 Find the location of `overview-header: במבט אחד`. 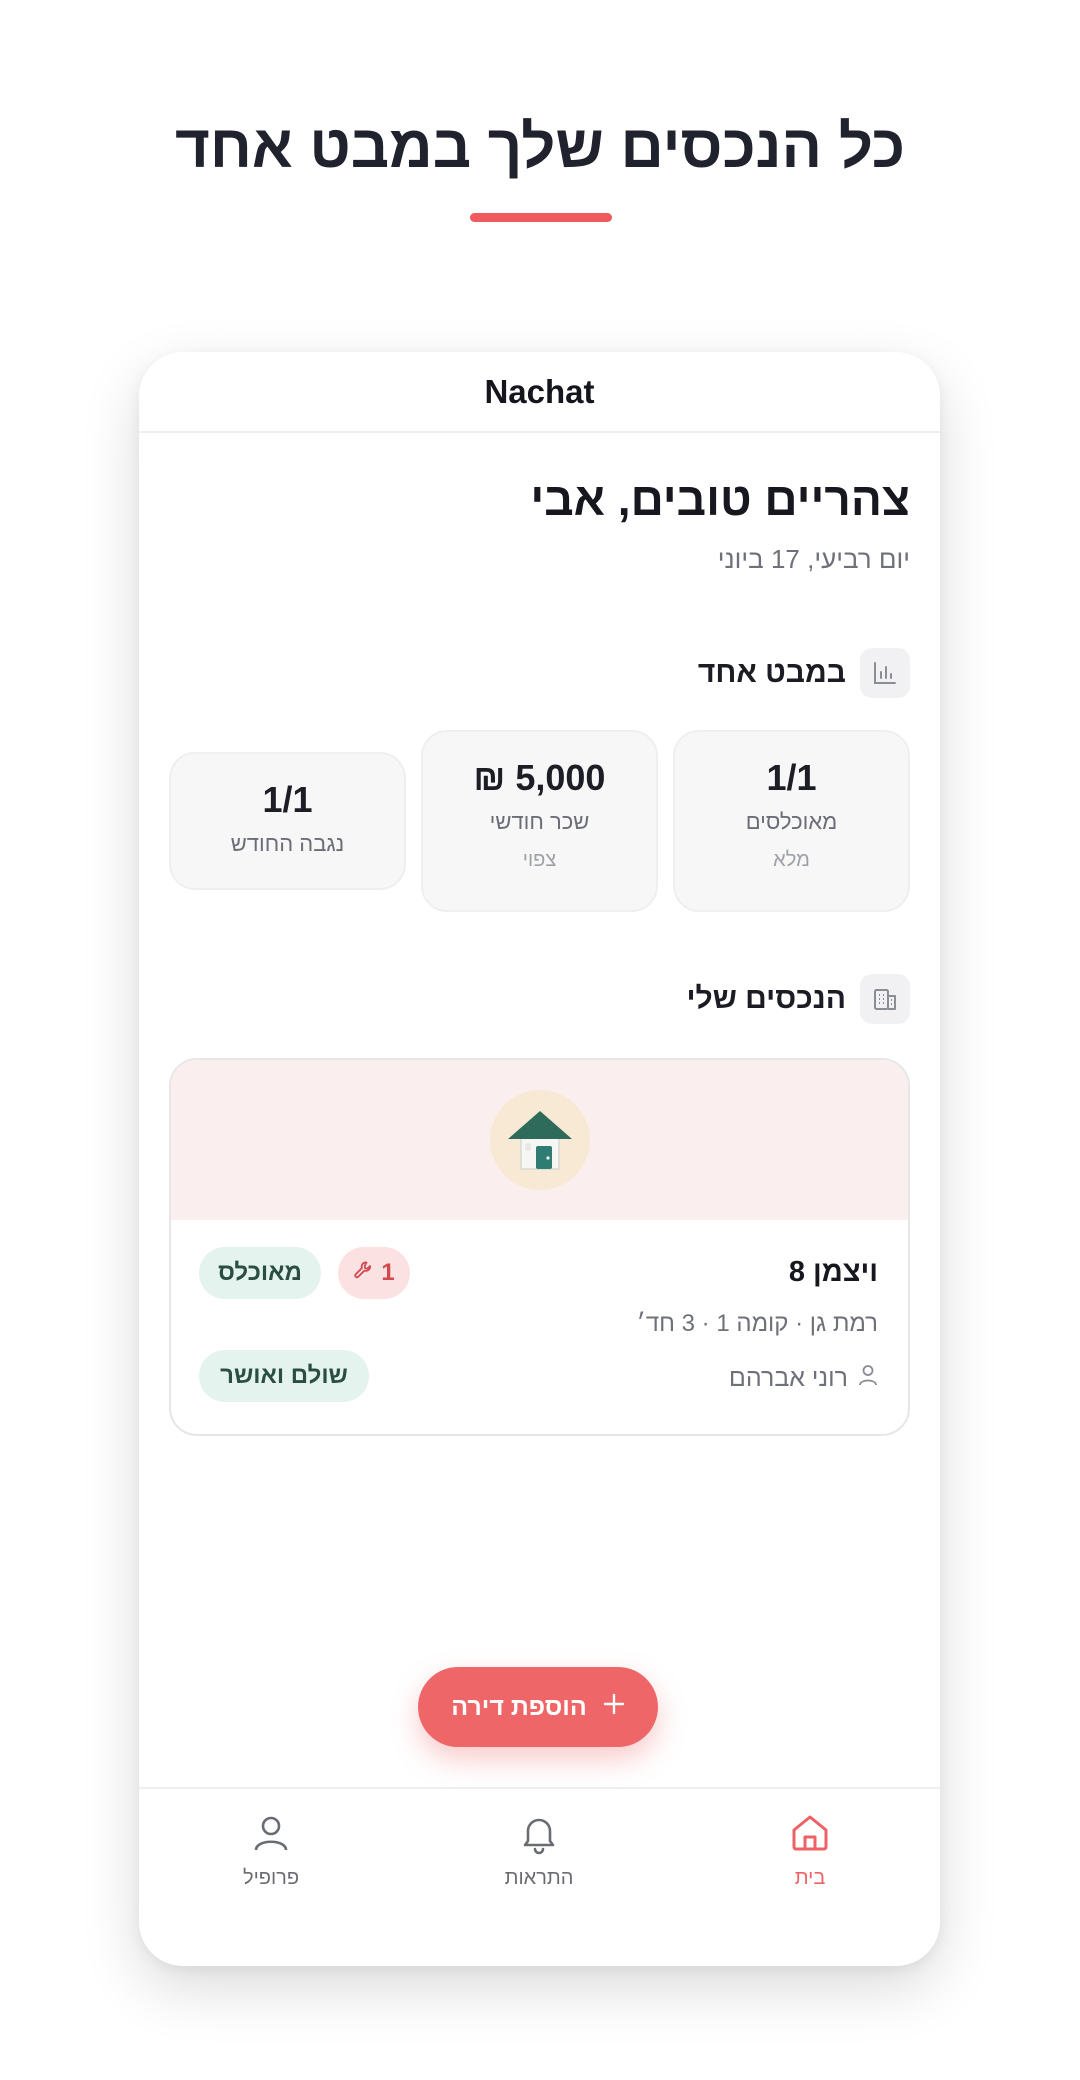

overview-header: במבט אחד is located at coordinates (804, 673).